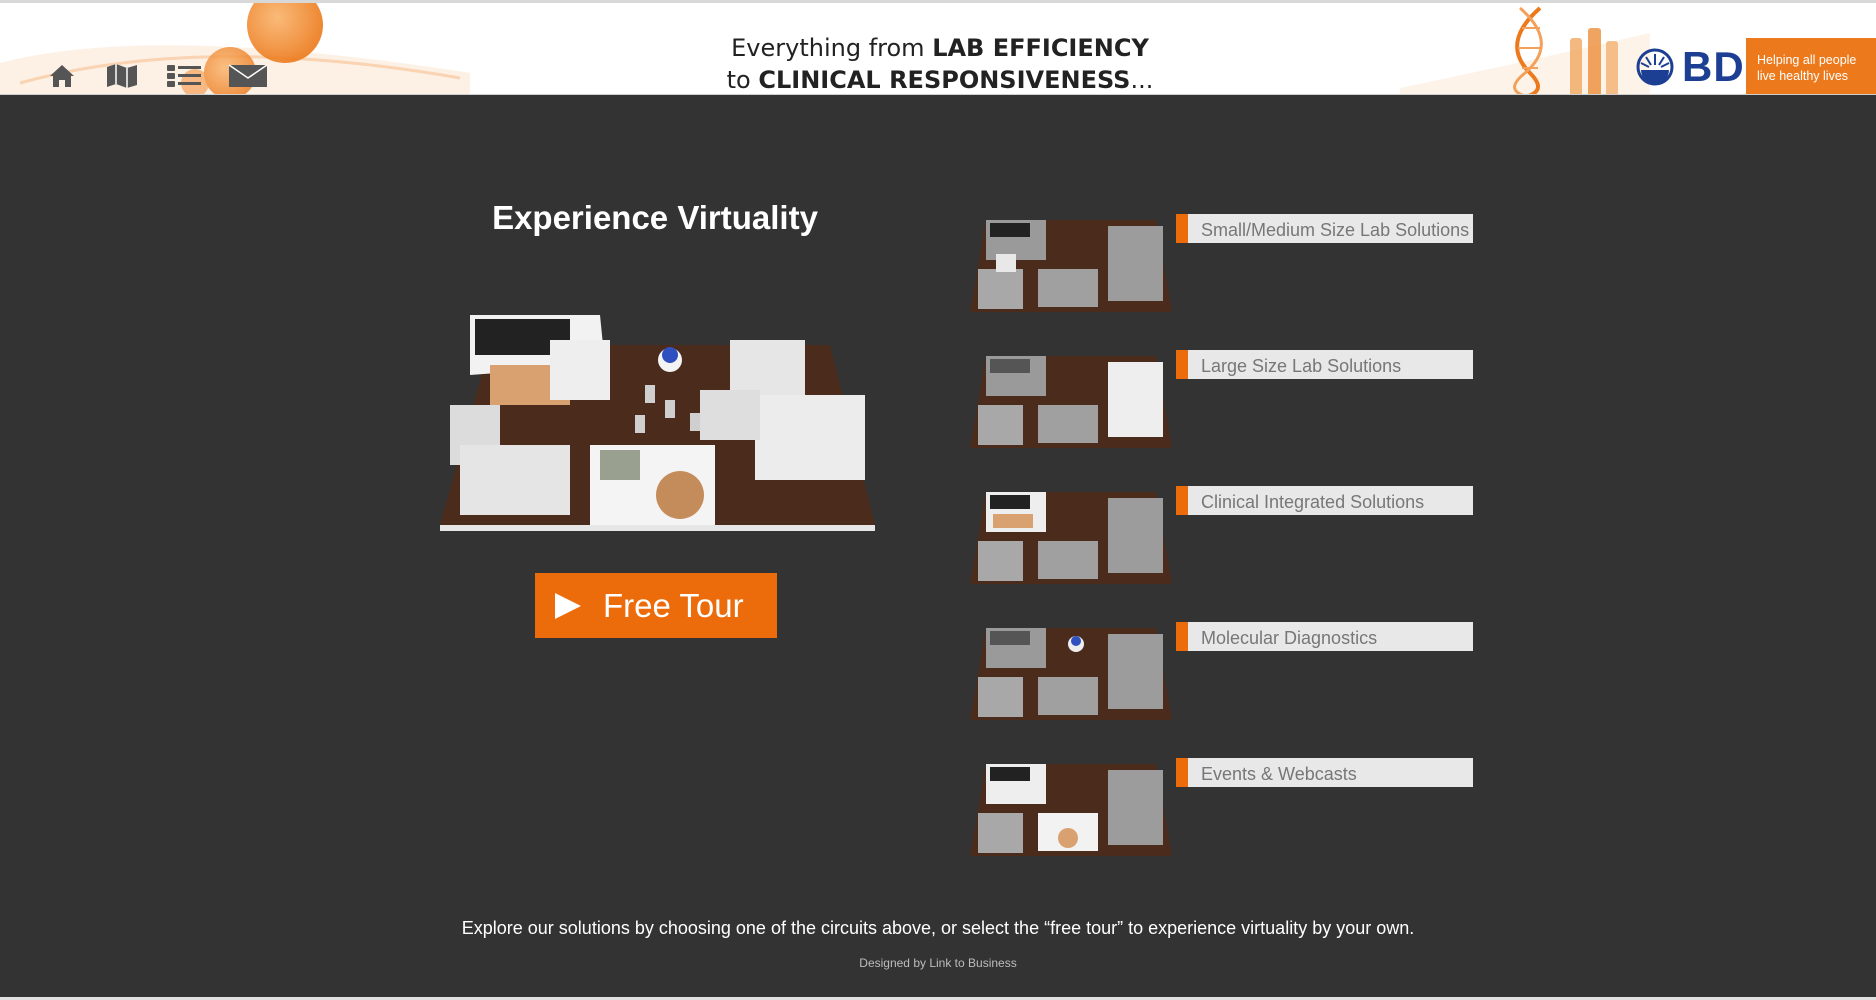 This screenshot has height=1000, width=1876. I want to click on map-icon, so click(122, 76).